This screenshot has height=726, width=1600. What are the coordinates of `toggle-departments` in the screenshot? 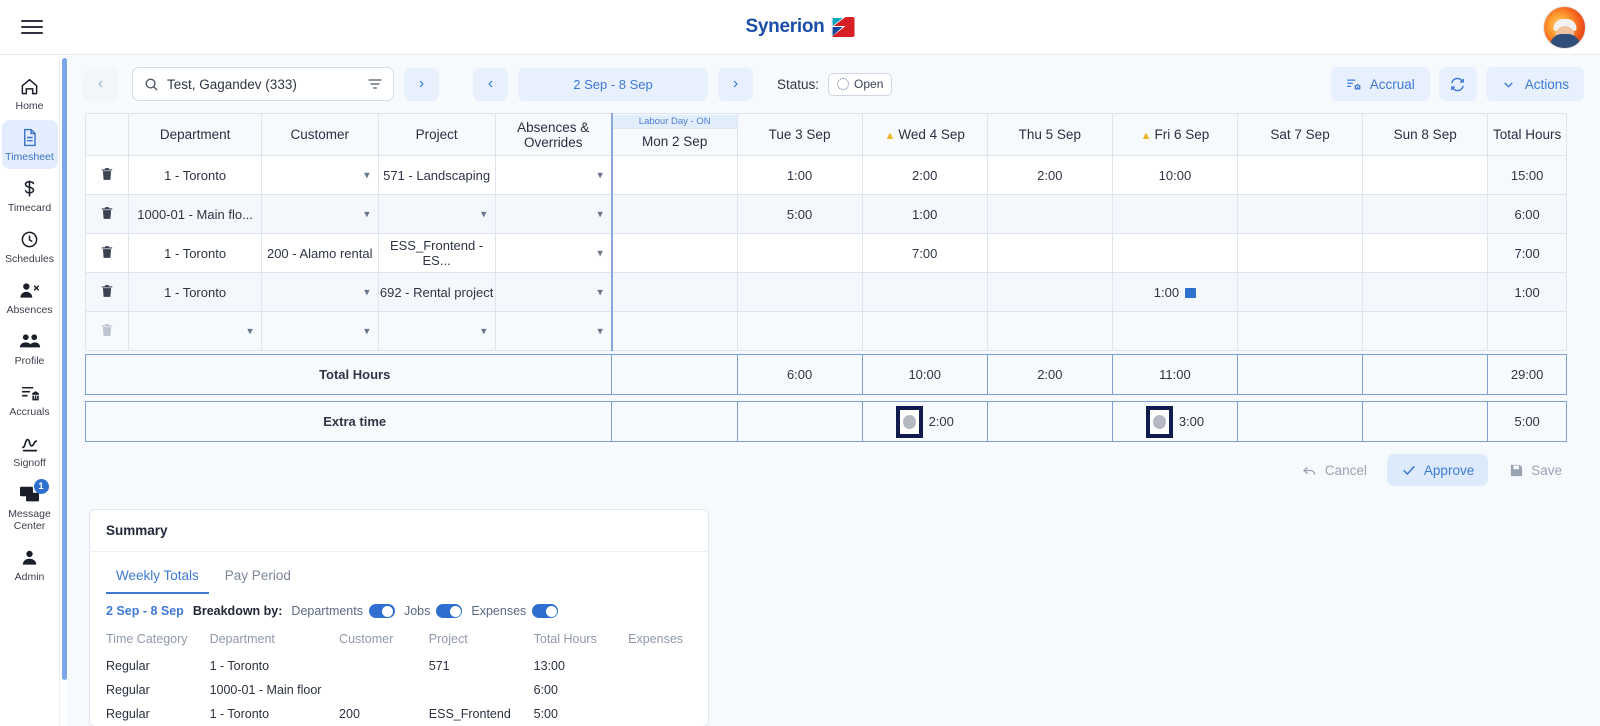 It's located at (381, 611).